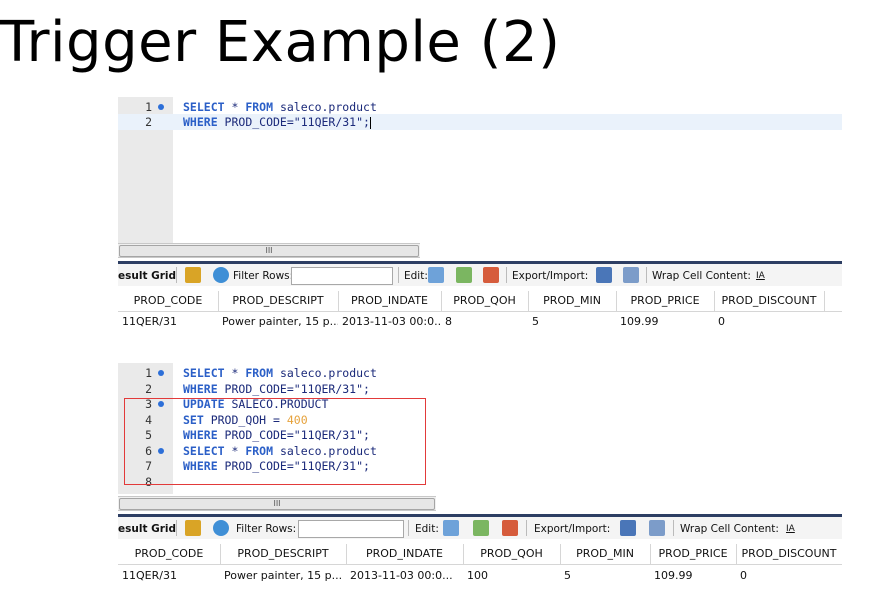  I want to click on table-cell: 100, so click(513, 576).